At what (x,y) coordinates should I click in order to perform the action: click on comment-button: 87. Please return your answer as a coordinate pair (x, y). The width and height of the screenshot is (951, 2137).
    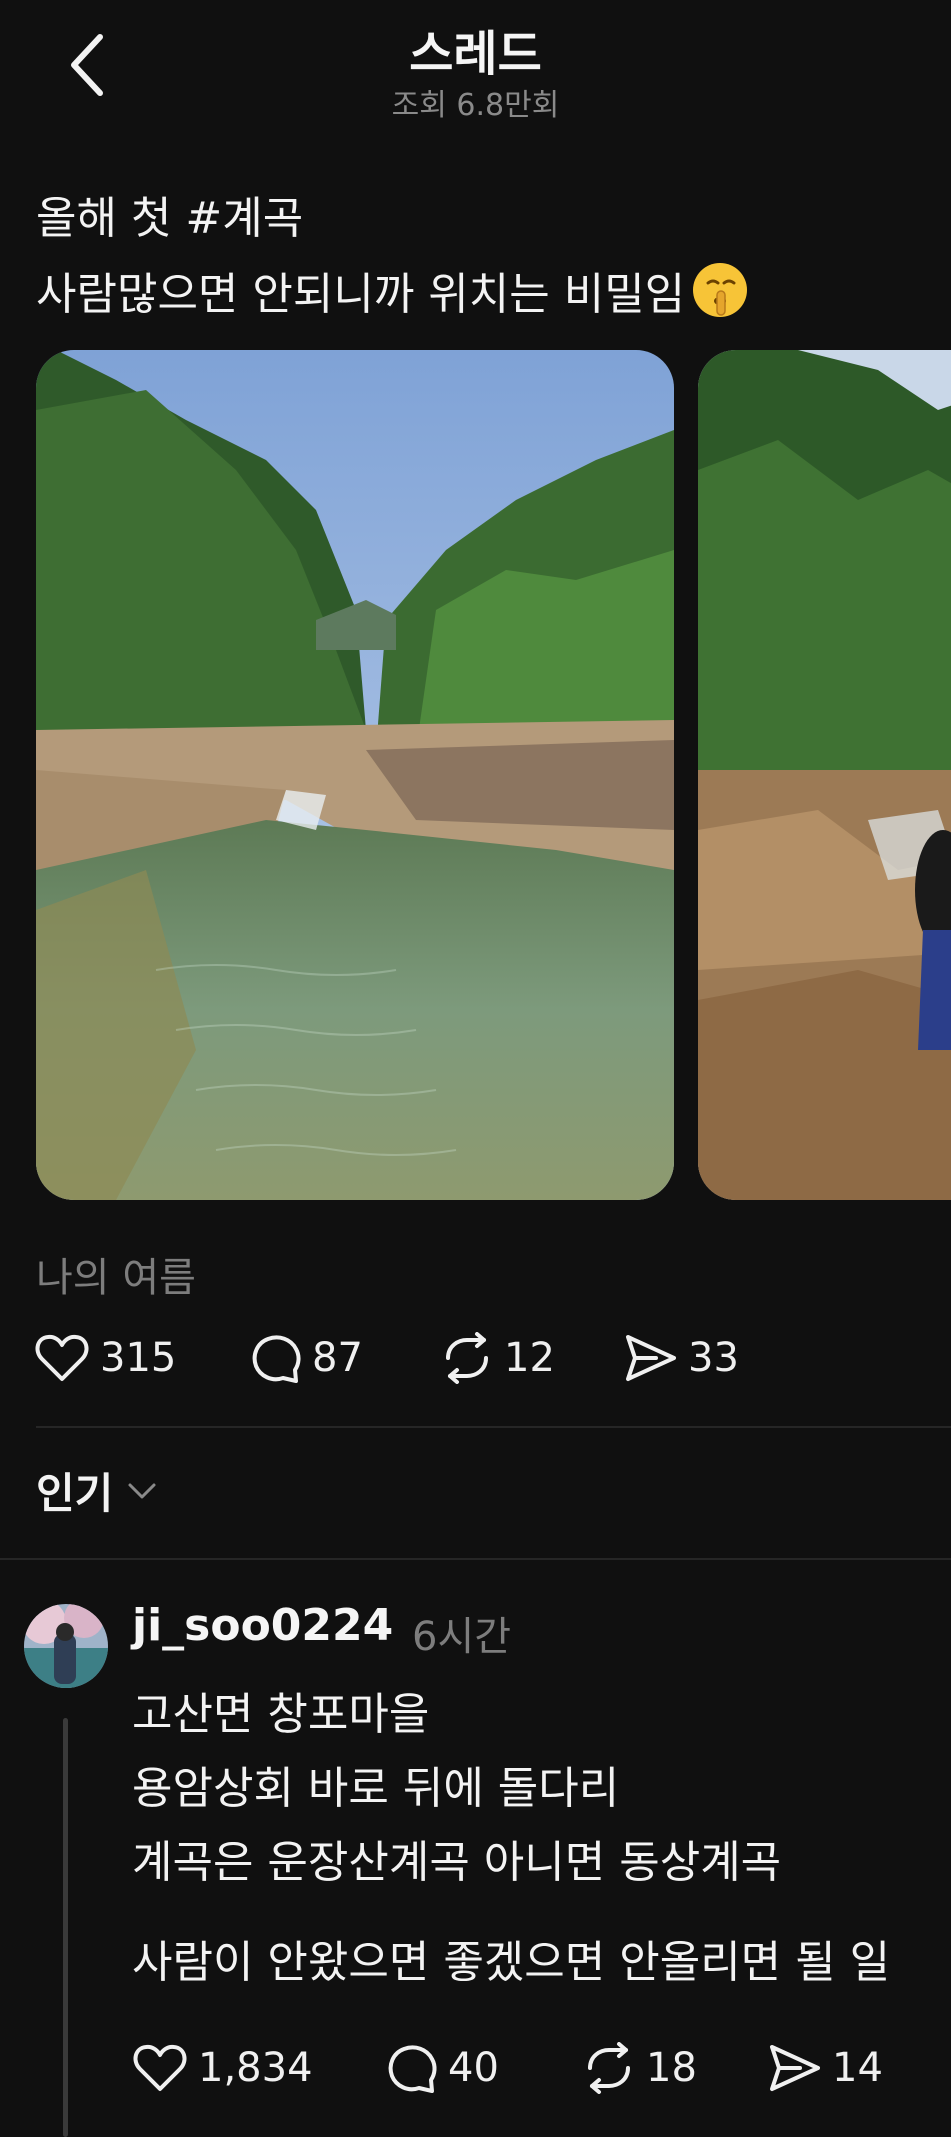
    Looking at the image, I should click on (306, 1358).